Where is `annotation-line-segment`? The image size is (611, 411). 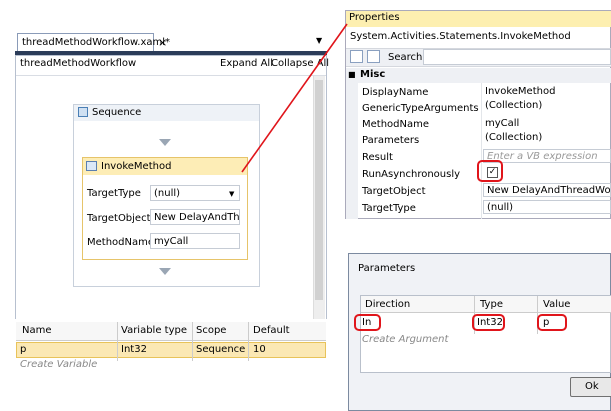 annotation-line-segment is located at coordinates (294, 98).